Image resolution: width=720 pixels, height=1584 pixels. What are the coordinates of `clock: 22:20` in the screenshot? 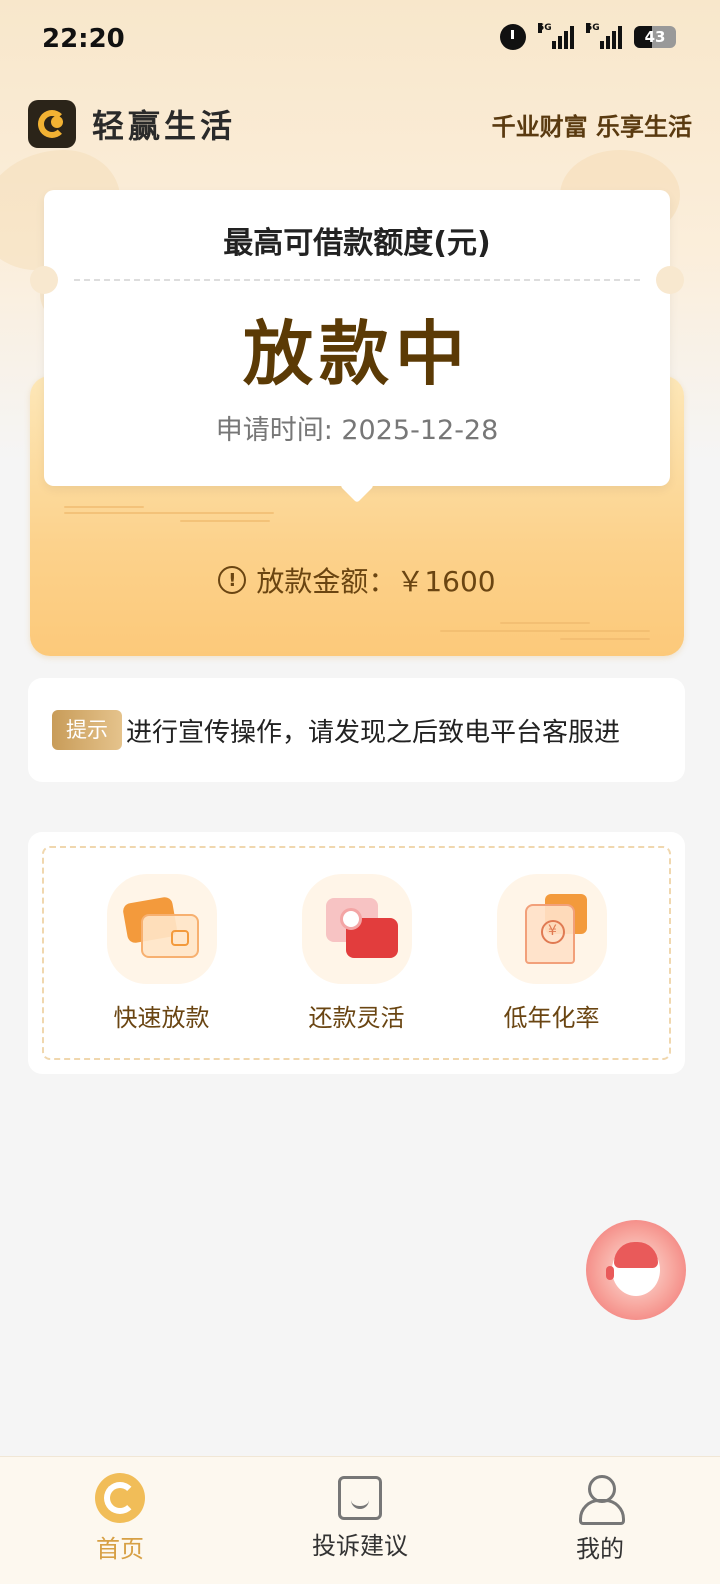 It's located at (83, 39).